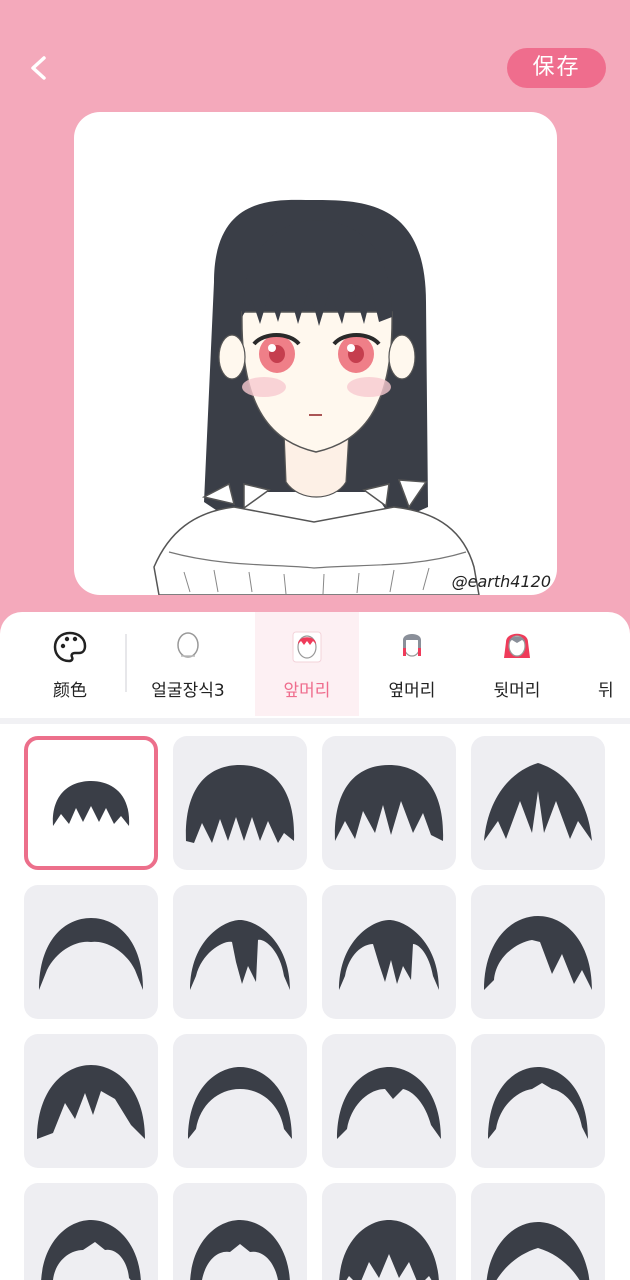  Describe the element at coordinates (307, 691) in the screenshot. I see `tab-label: 앞머리` at that location.